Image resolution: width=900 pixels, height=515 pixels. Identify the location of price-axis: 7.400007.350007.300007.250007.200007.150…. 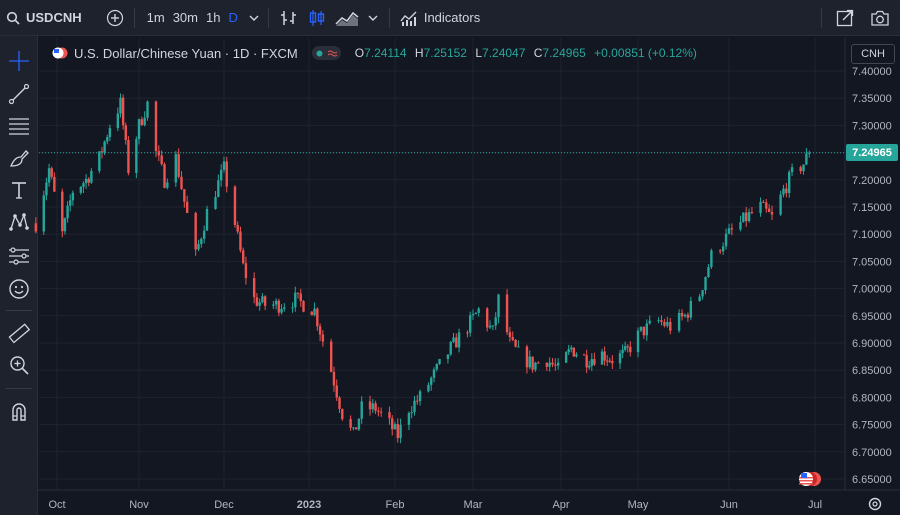
(872, 276).